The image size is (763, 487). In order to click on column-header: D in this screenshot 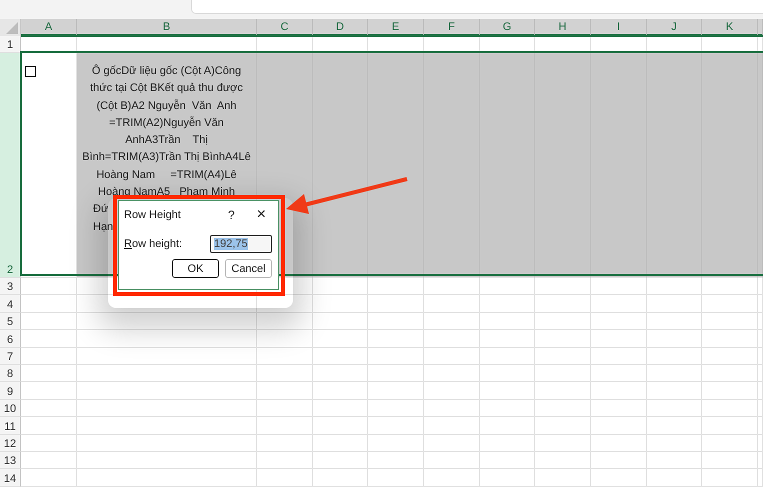, I will do `click(340, 27)`.